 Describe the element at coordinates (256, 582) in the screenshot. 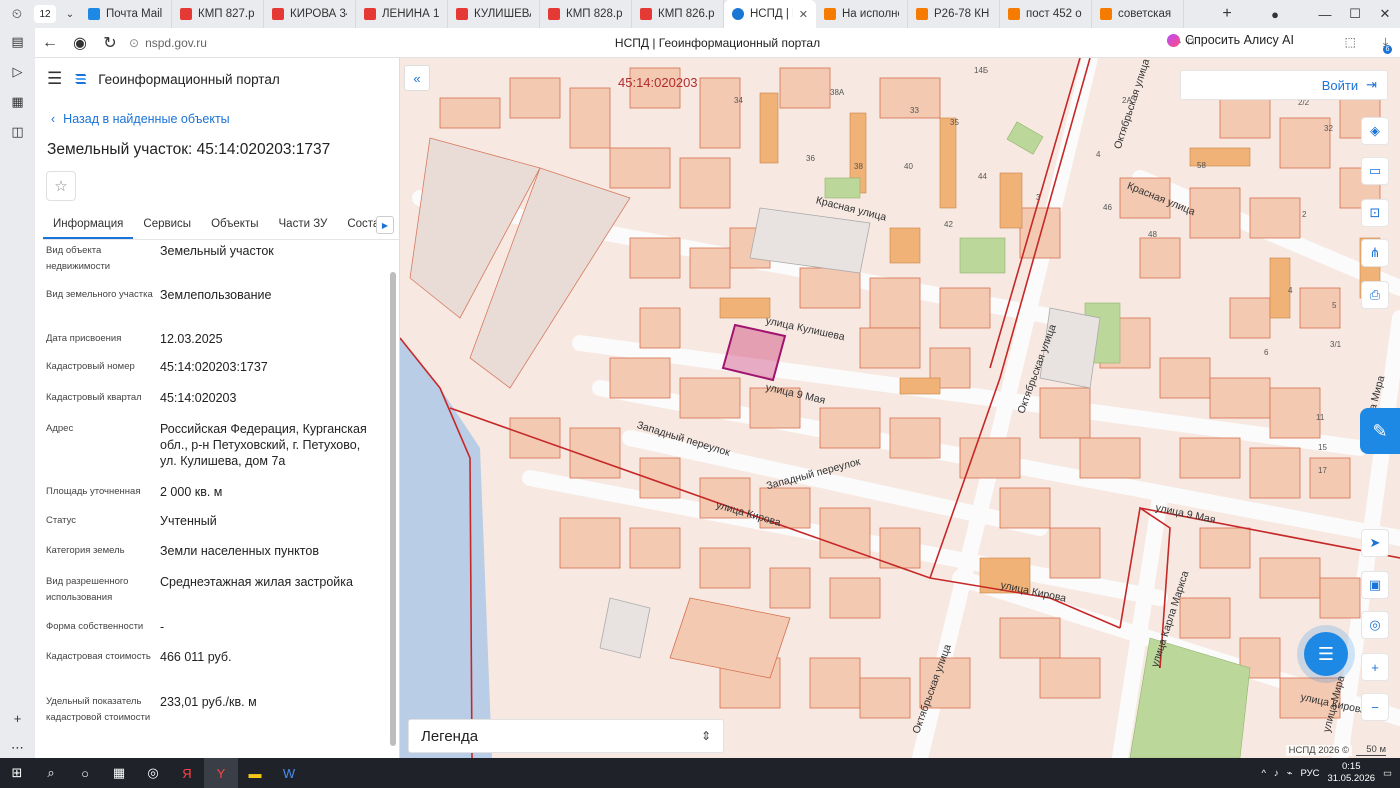

I see `property-value: Среднеэтажная жилая застройка` at that location.